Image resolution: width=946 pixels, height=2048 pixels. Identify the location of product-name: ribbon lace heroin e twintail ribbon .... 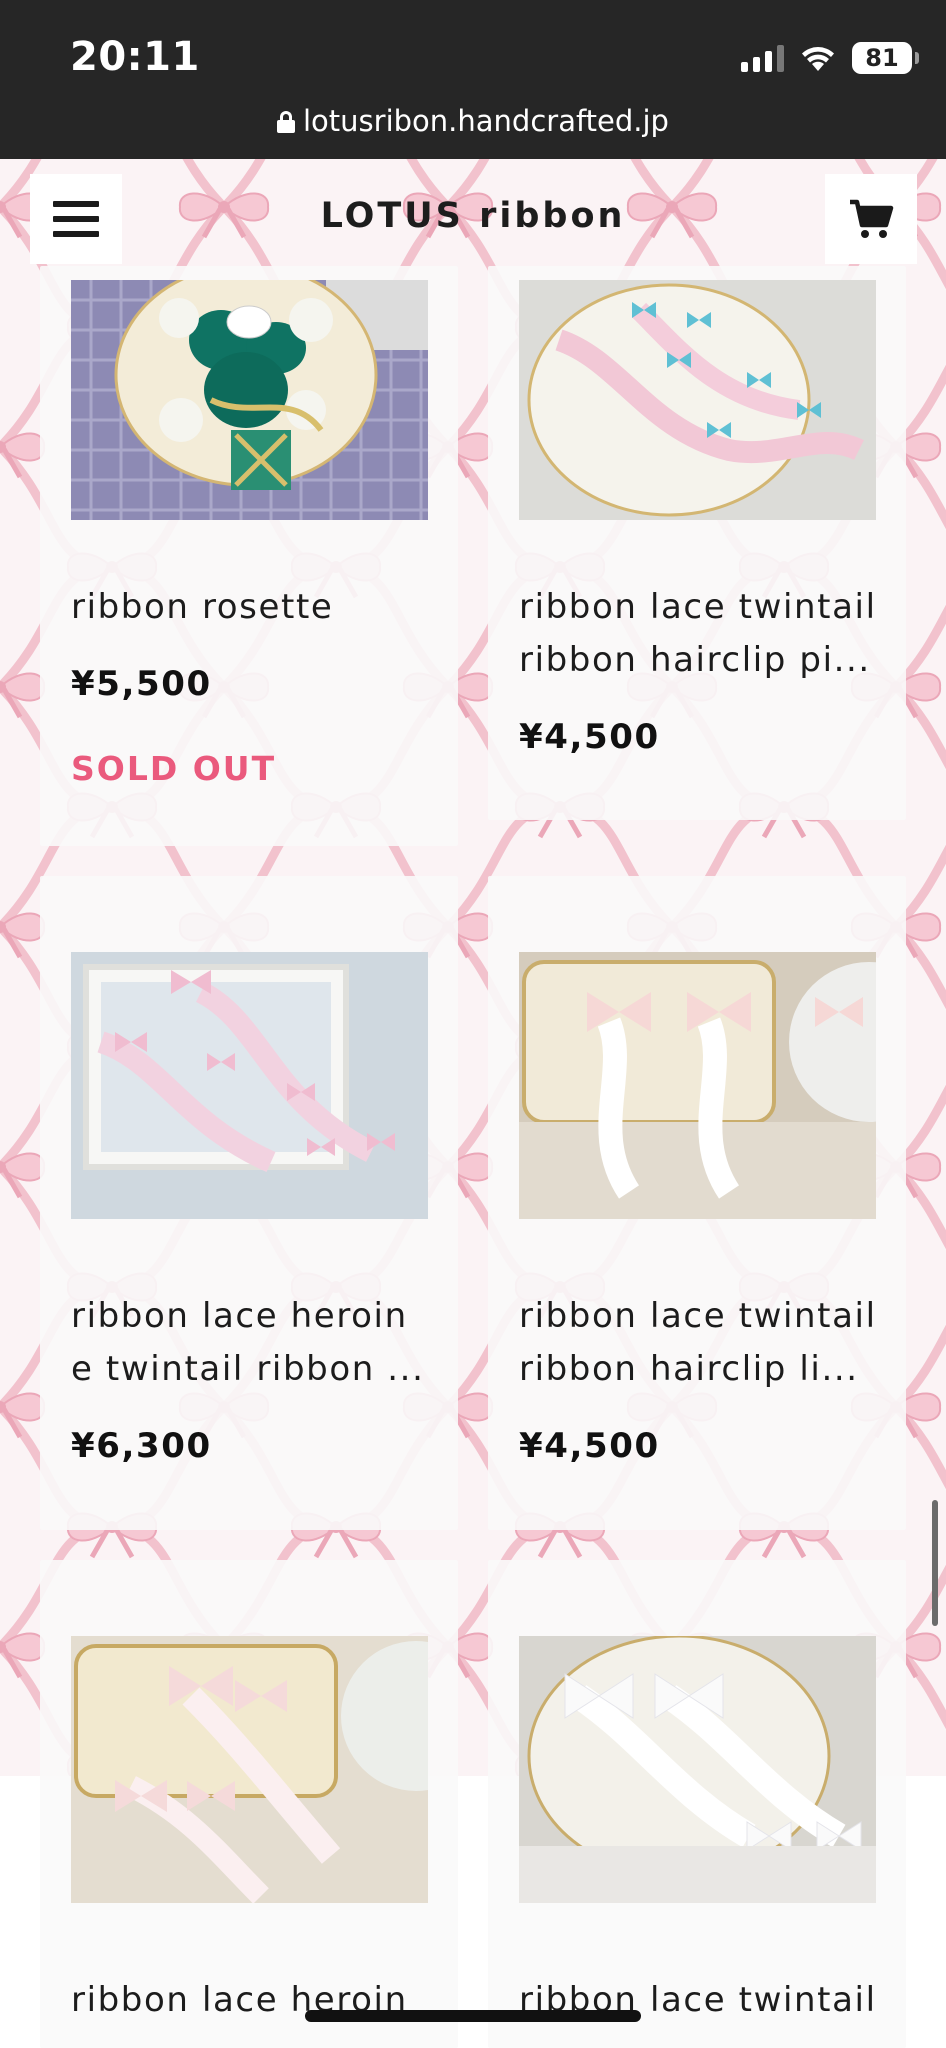
(251, 1343).